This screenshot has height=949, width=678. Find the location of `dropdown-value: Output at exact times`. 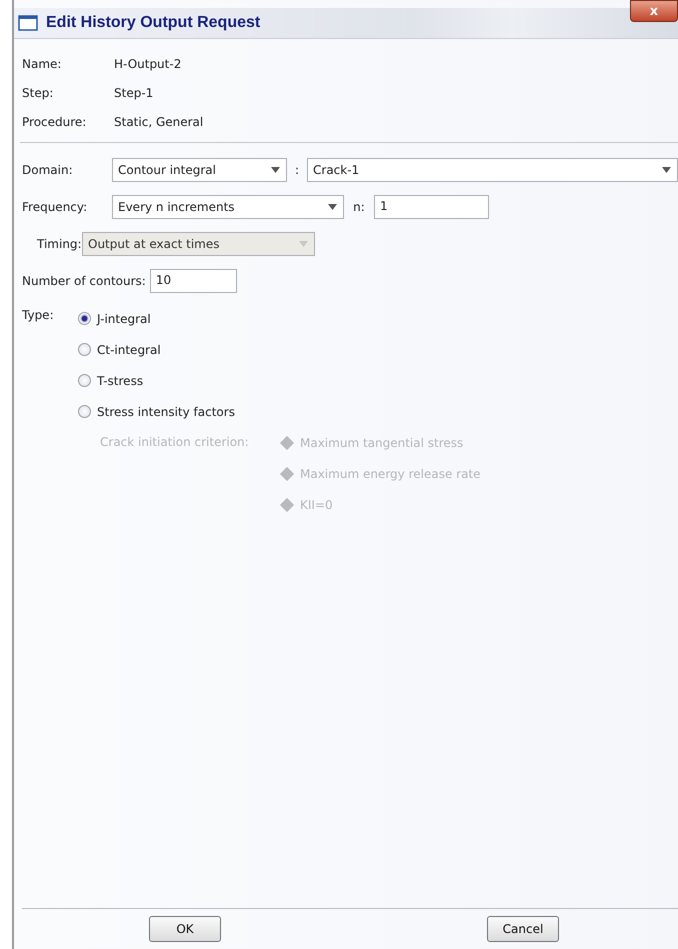

dropdown-value: Output at exact times is located at coordinates (154, 243).